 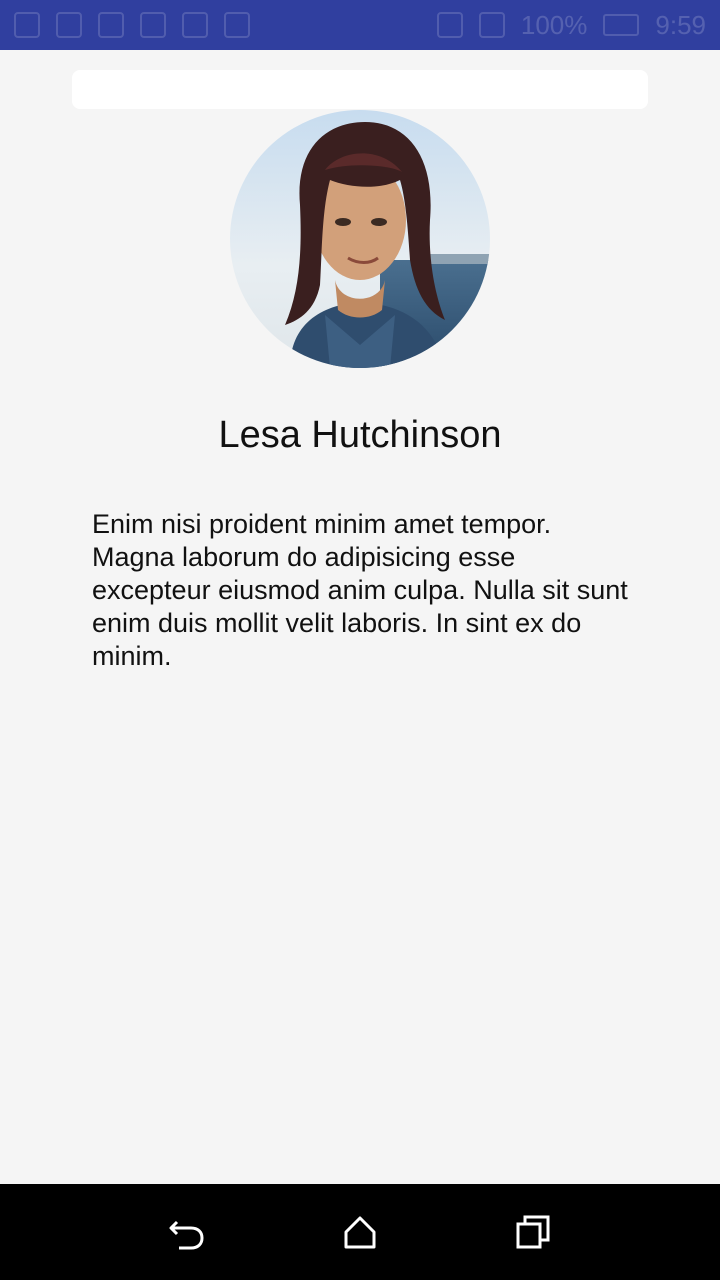 I want to click on status-system: 100% 9:59, so click(x=571, y=25).